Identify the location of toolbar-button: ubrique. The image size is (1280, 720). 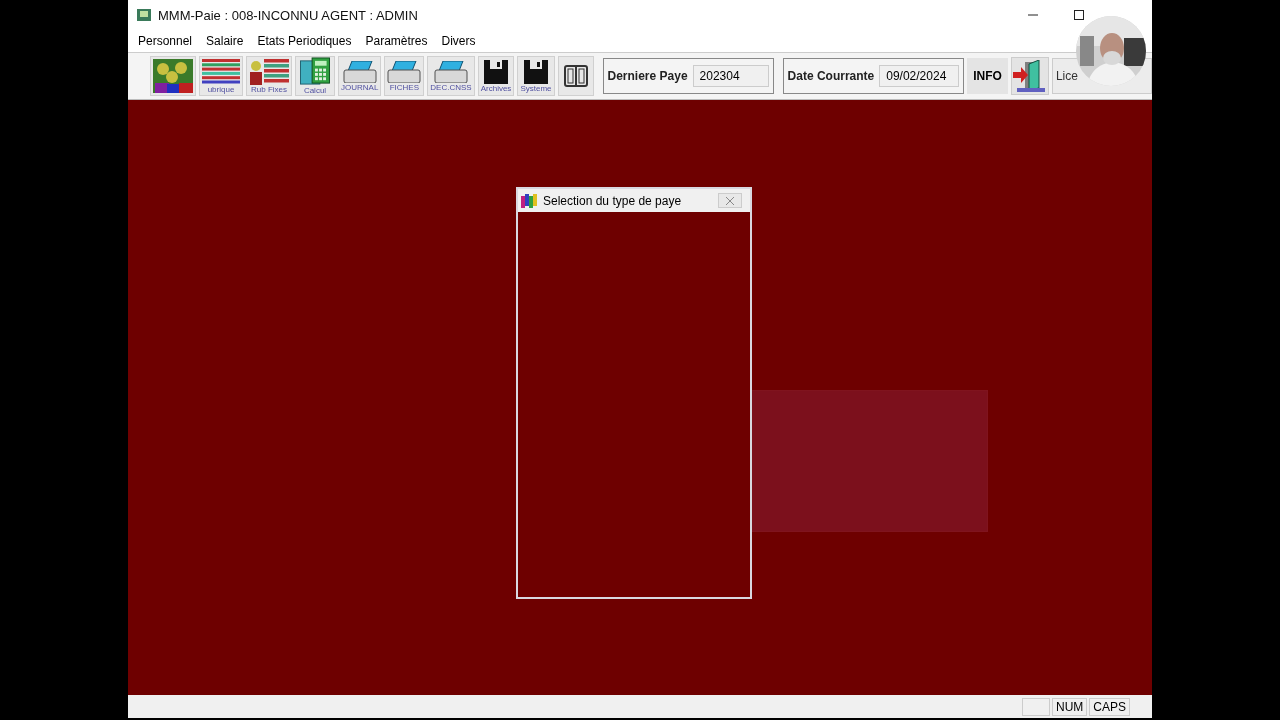
(221, 76).